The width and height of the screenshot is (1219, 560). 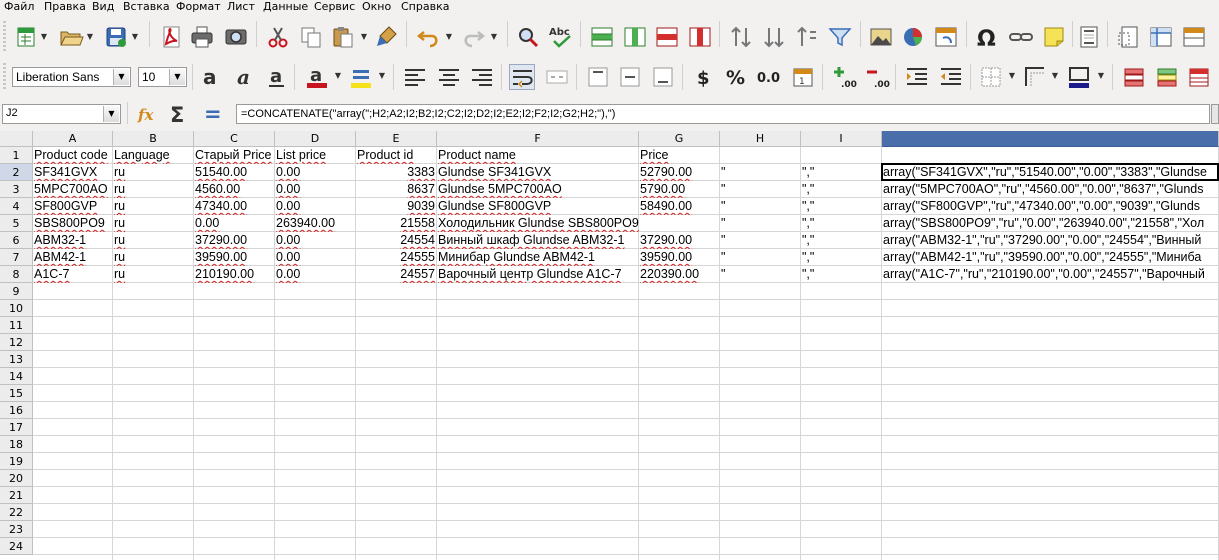 What do you see at coordinates (234, 155) in the screenshot?
I see `header-cell: Старый Price` at bounding box center [234, 155].